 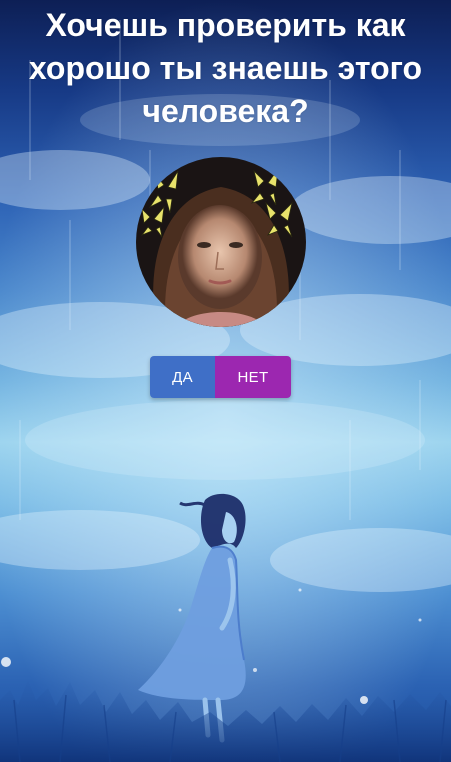 I want to click on avatar-photo, so click(x=221, y=242).